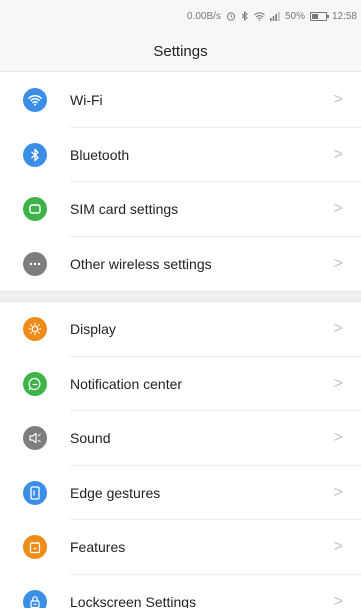 The image size is (361, 608). What do you see at coordinates (35, 154) in the screenshot?
I see `bluetooth-icon` at bounding box center [35, 154].